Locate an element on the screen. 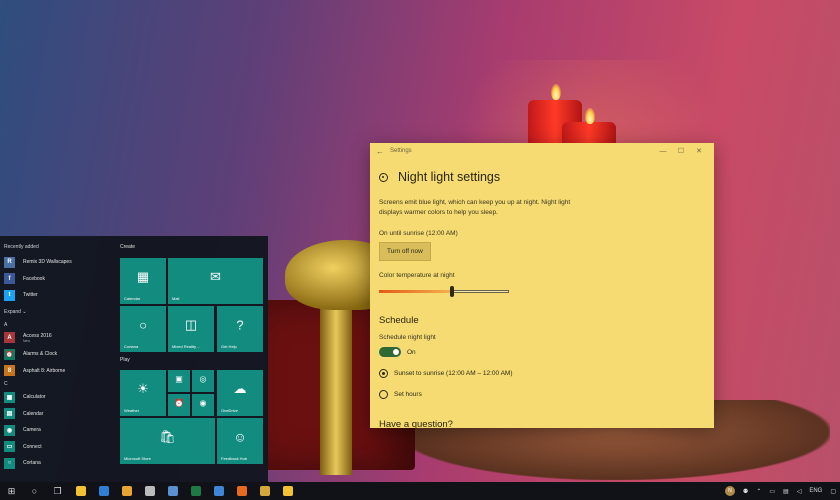 Image resolution: width=840 pixels, height=500 pixels. app-label-wrap: Camera is located at coordinates (32, 430).